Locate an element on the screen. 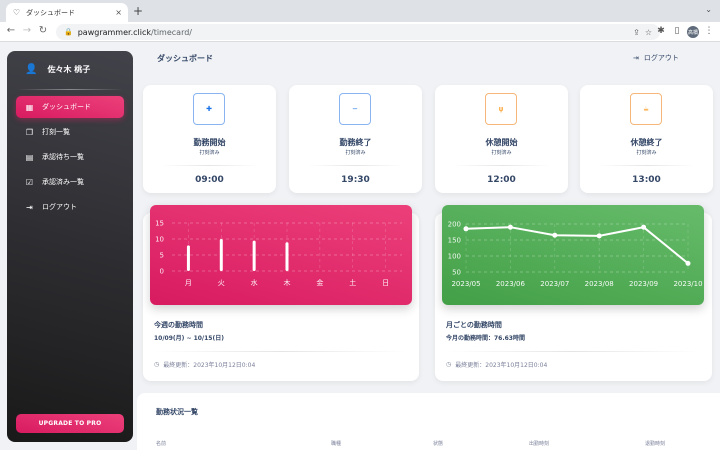 Image resolution: width=720 pixels, height=450 pixels. clock-icon: ◷ is located at coordinates (157, 364).